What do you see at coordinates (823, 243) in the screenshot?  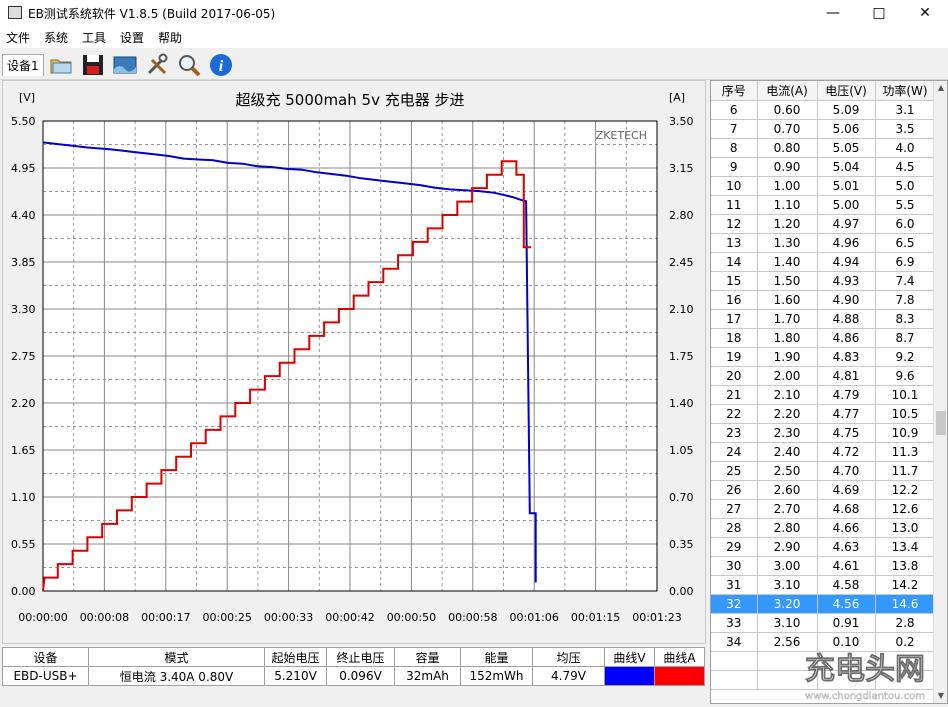 I see `table-row: 13 1.30 4.96 6.5` at bounding box center [823, 243].